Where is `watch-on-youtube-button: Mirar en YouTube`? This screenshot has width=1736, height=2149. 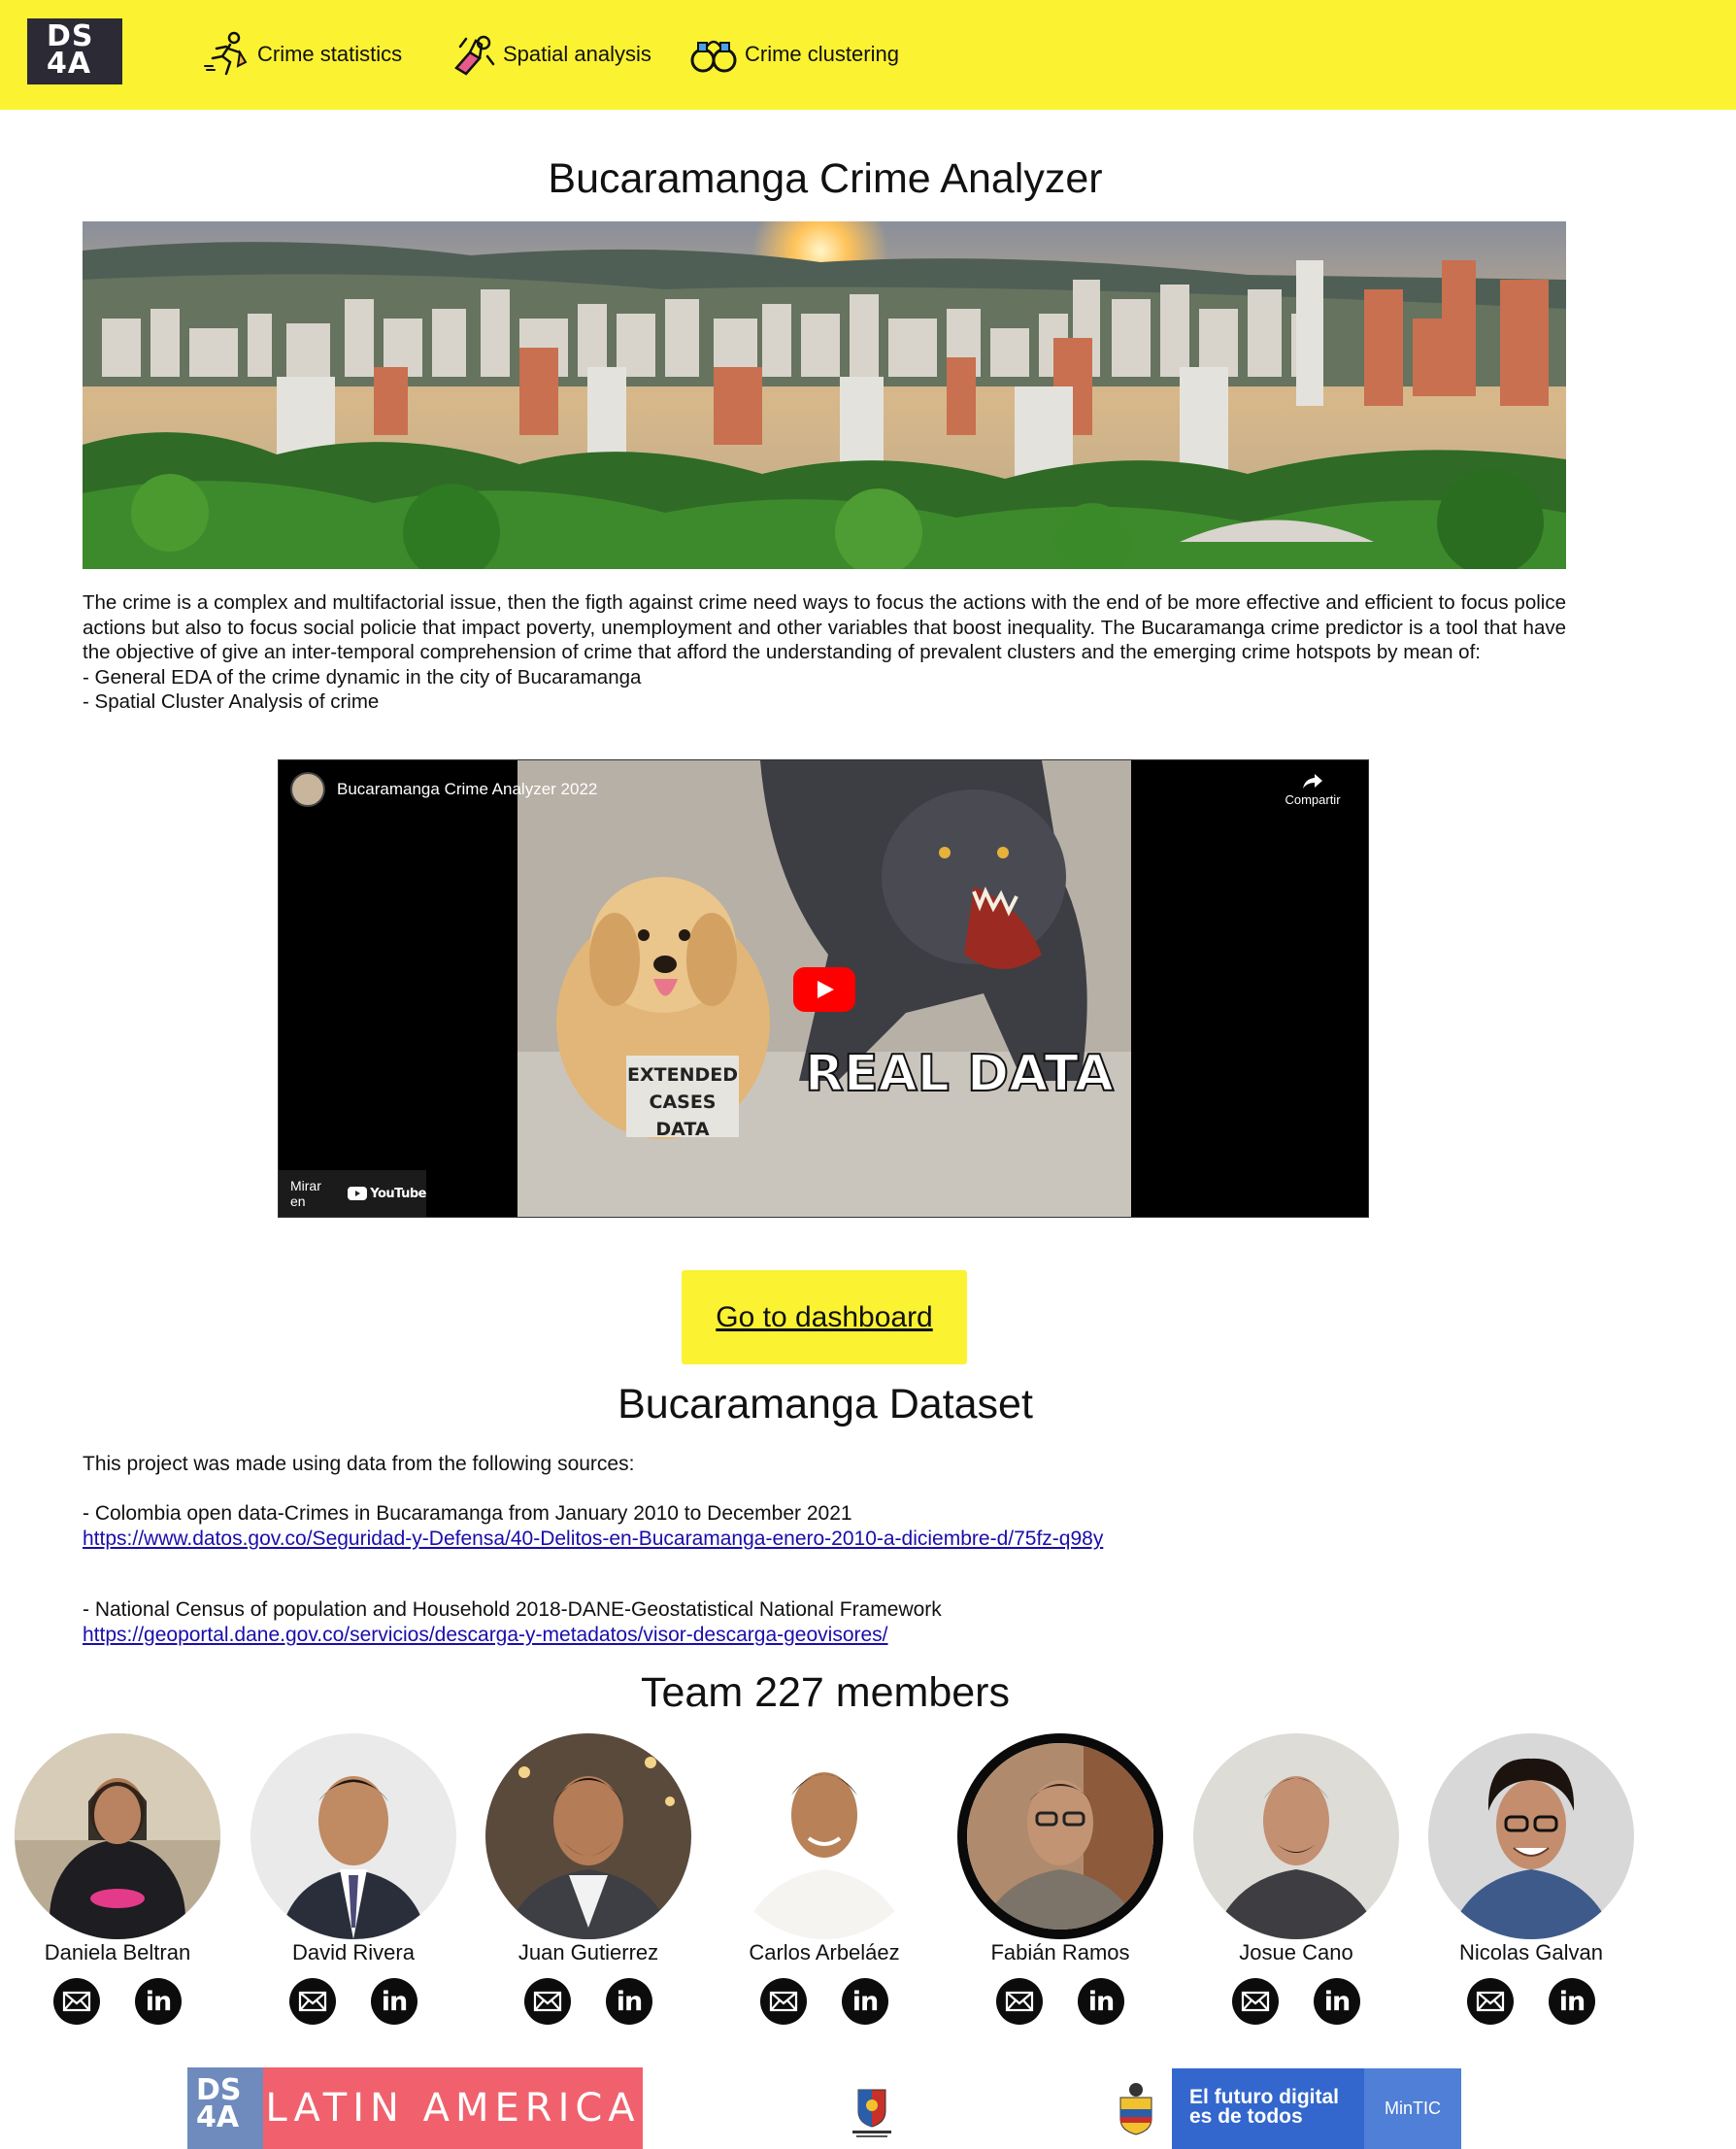 watch-on-youtube-button: Mirar en YouTube is located at coordinates (352, 1193).